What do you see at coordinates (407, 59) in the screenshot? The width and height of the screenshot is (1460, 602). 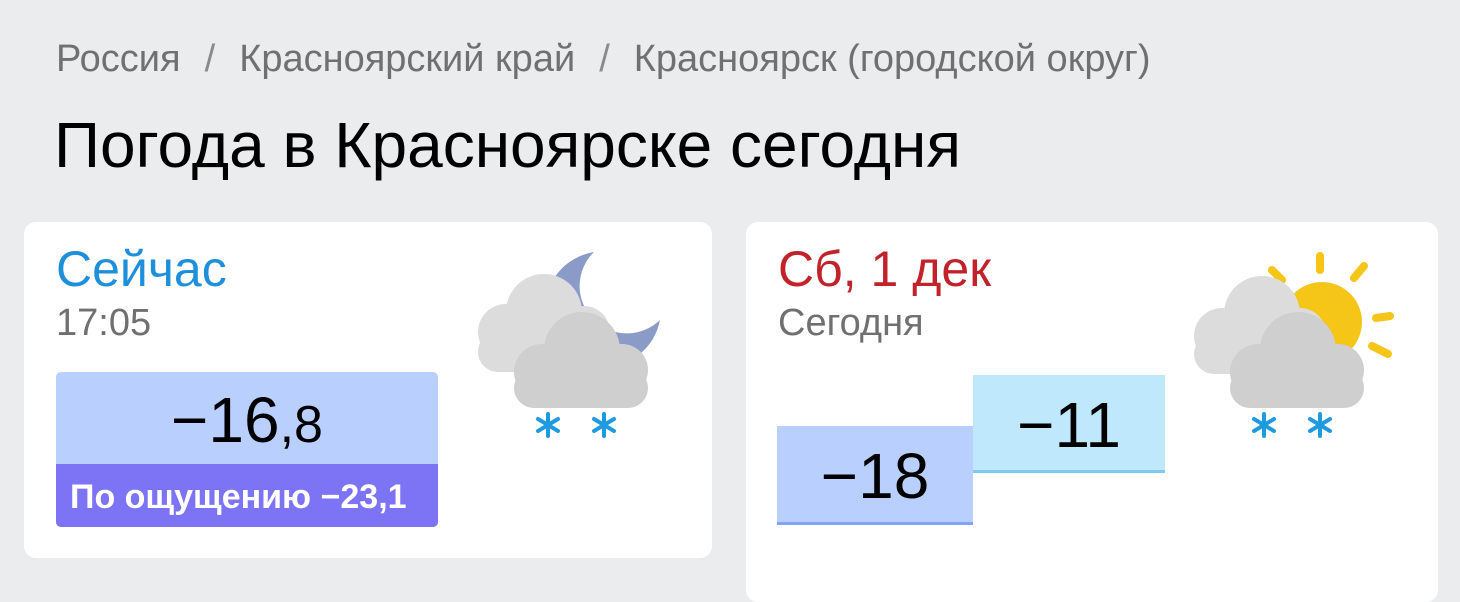 I see `breadcrumb-item-region: Красноярский край` at bounding box center [407, 59].